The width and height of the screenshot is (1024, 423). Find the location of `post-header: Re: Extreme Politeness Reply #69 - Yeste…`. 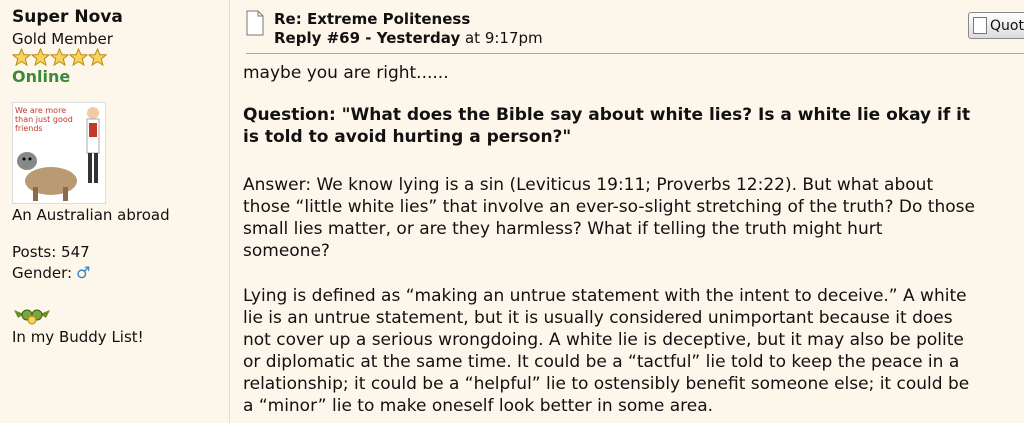

post-header: Re: Extreme Politeness Reply #69 - Yeste… is located at coordinates (635, 31).